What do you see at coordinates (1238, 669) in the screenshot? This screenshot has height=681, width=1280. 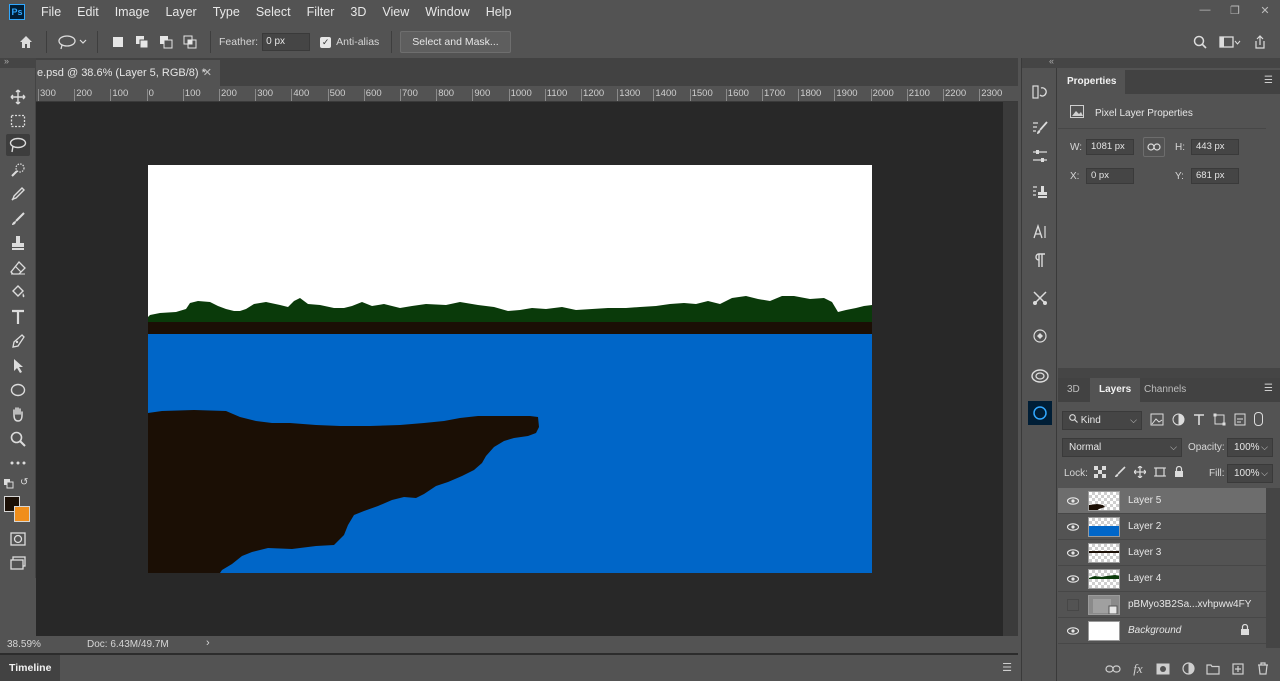 I see `new-layer-icon` at bounding box center [1238, 669].